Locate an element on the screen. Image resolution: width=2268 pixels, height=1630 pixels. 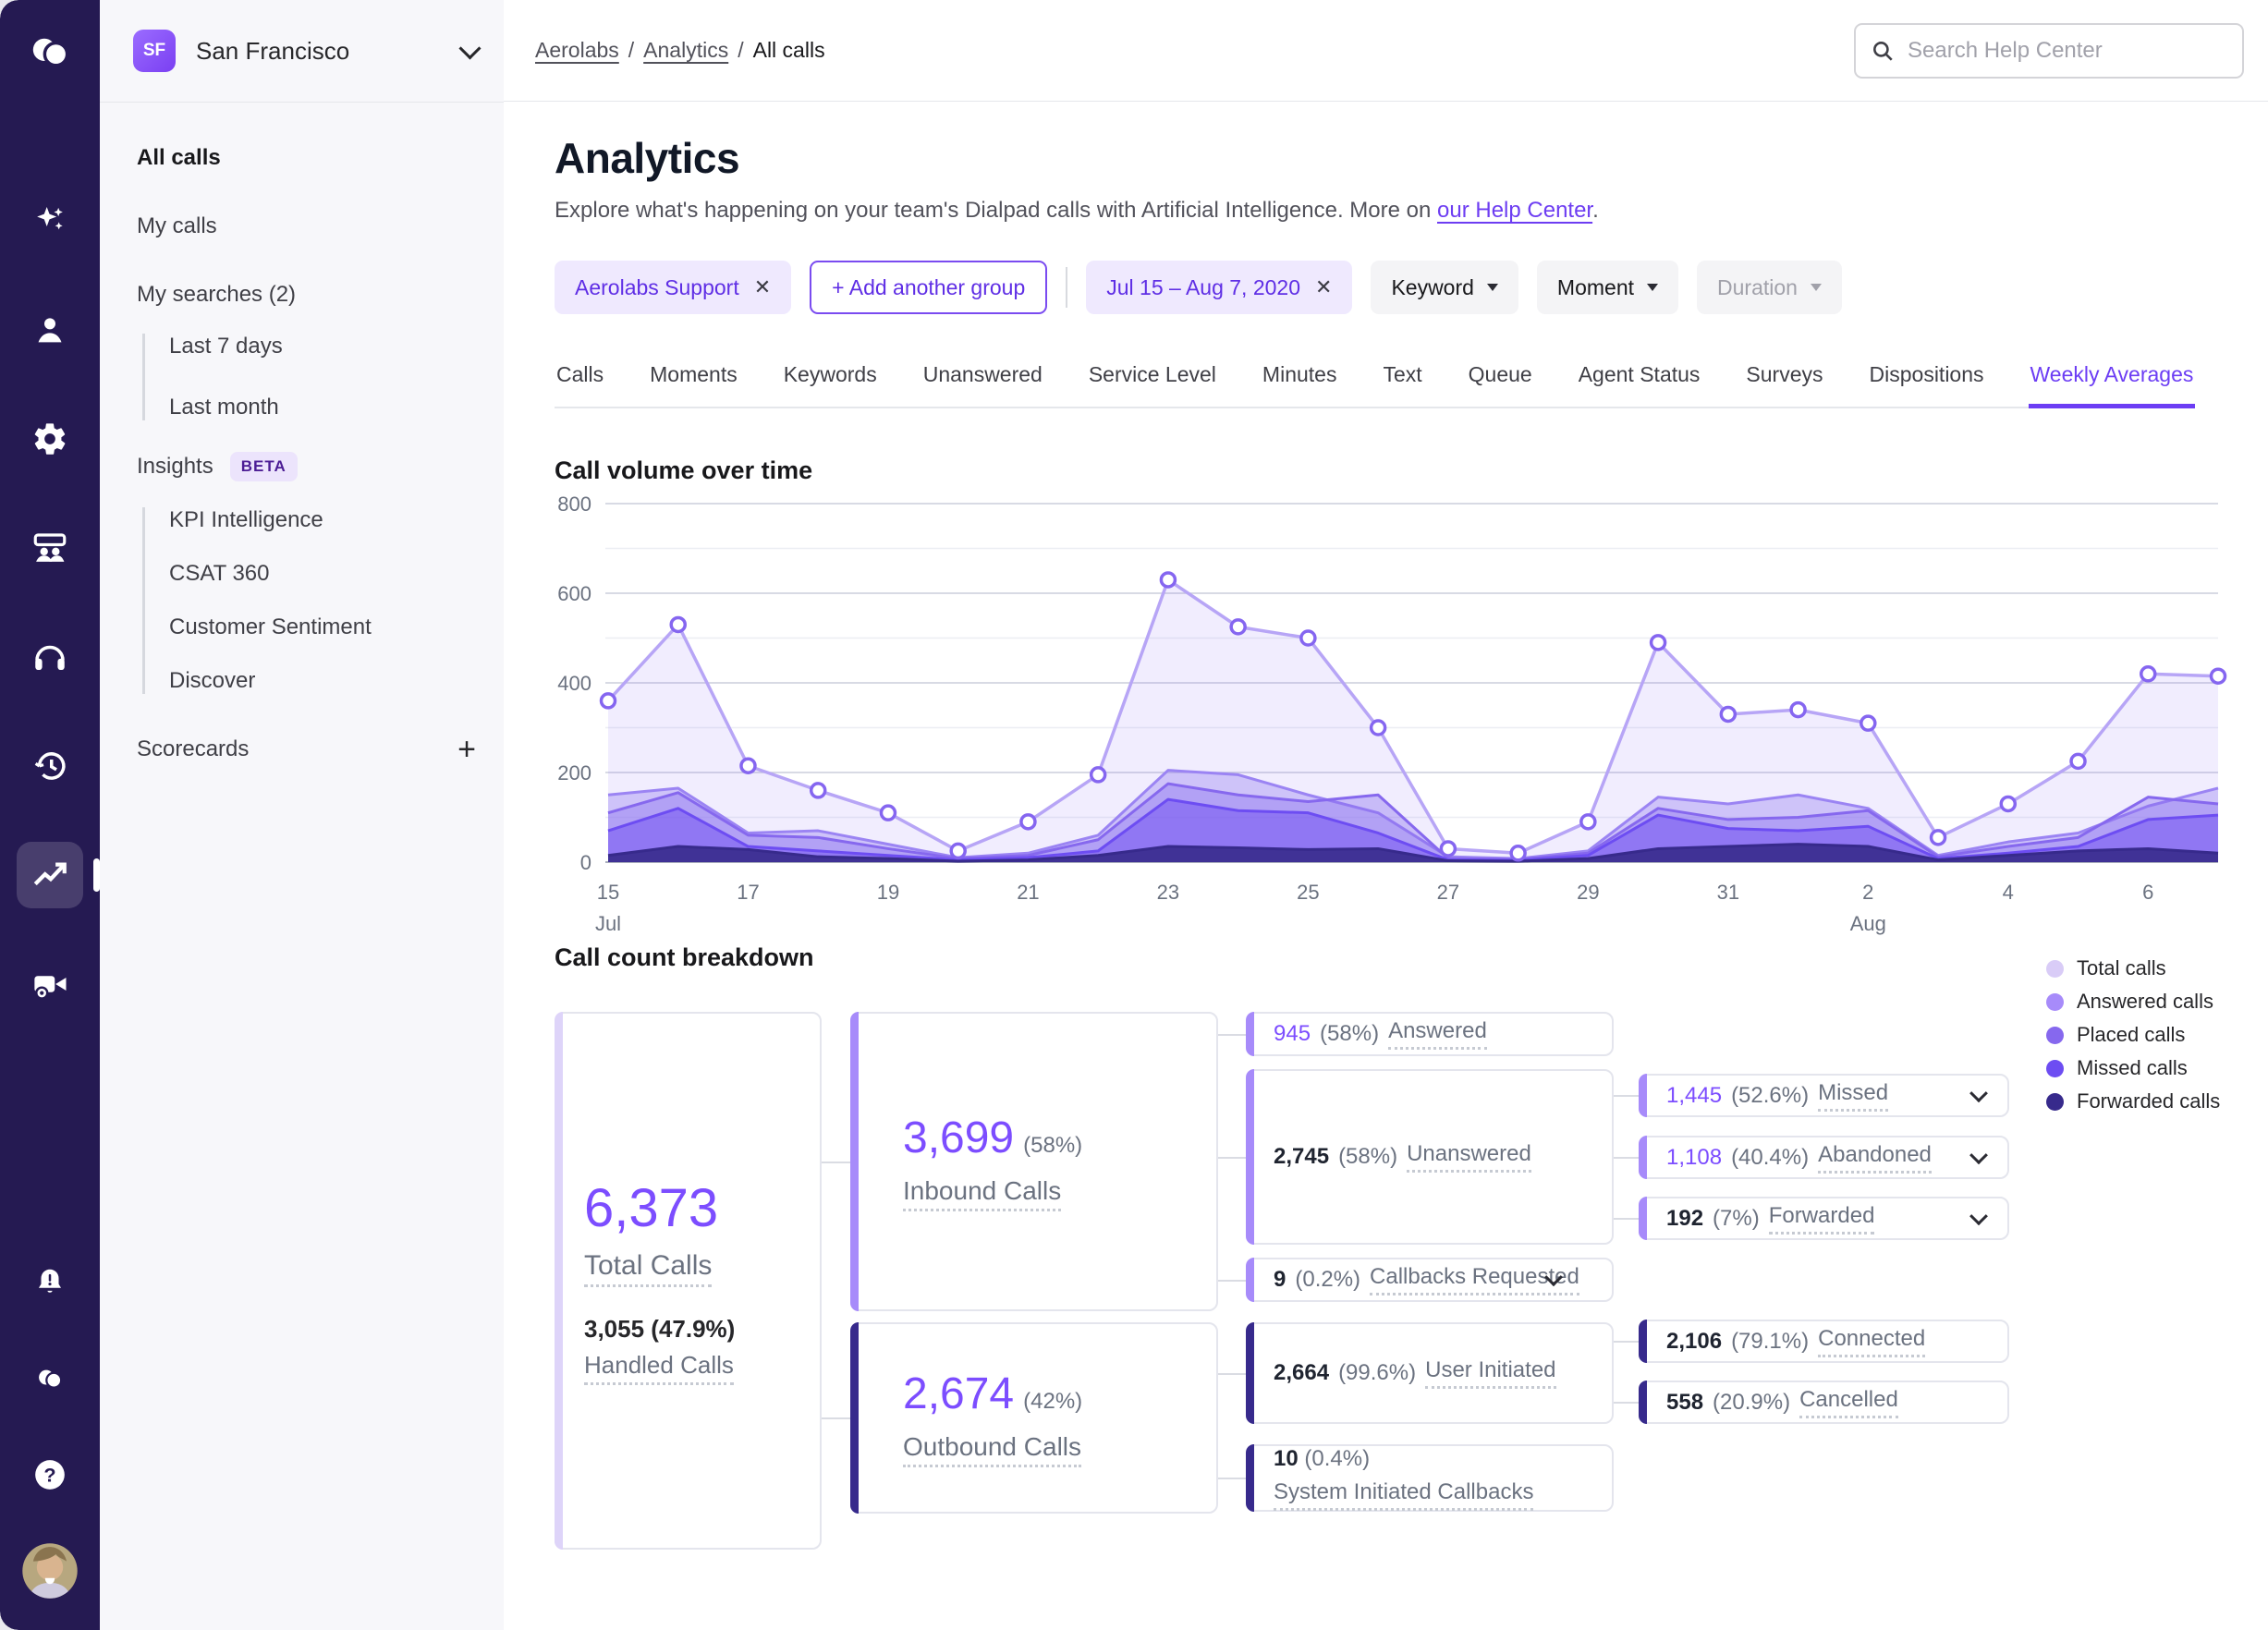
breadcrumb-current: All calls is located at coordinates (789, 50).